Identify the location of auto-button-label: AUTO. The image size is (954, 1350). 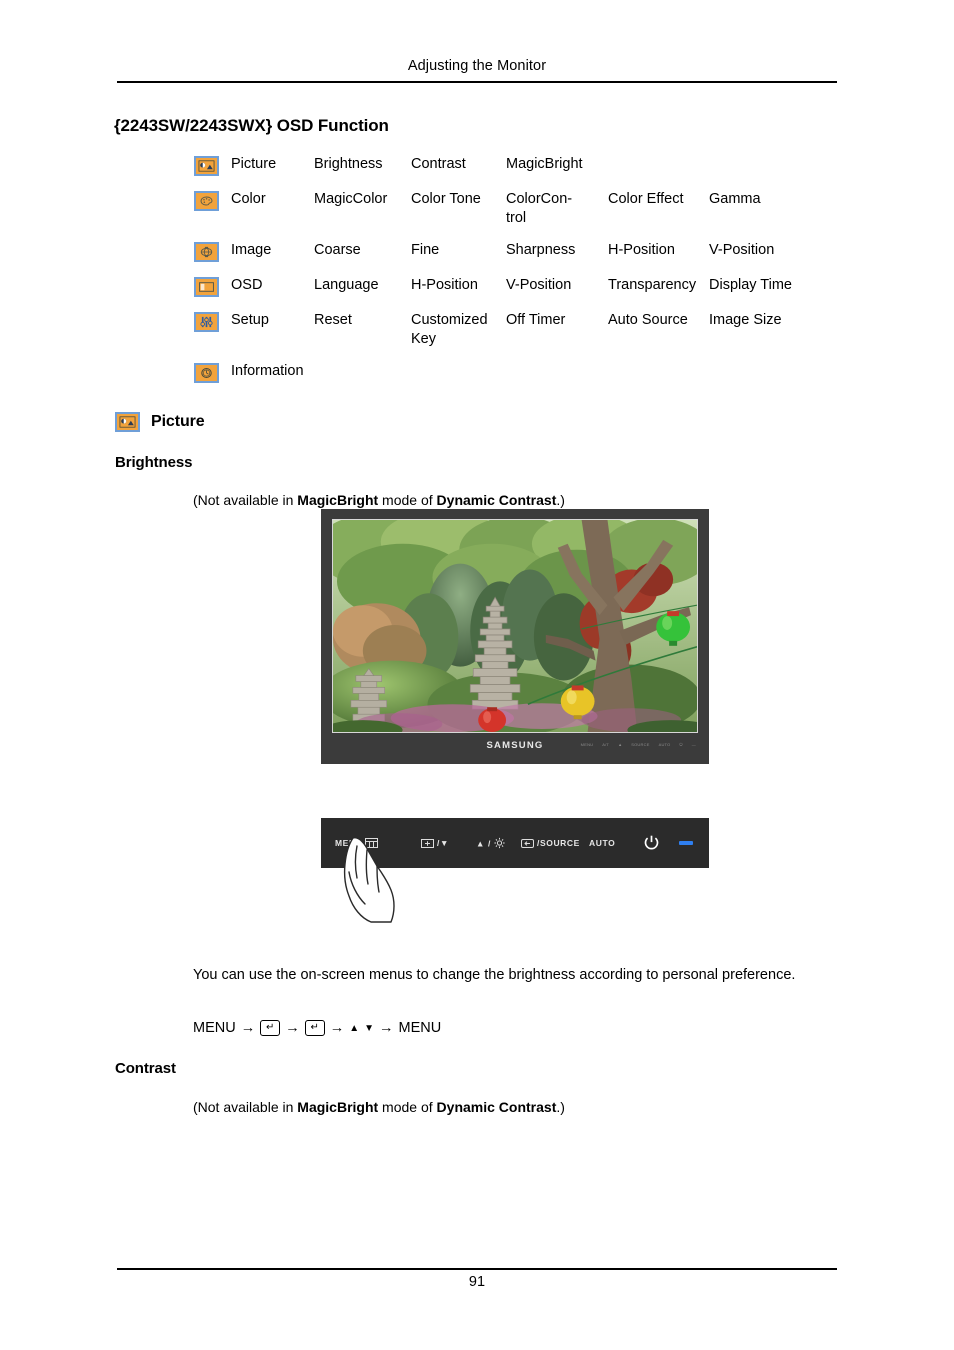
(602, 843).